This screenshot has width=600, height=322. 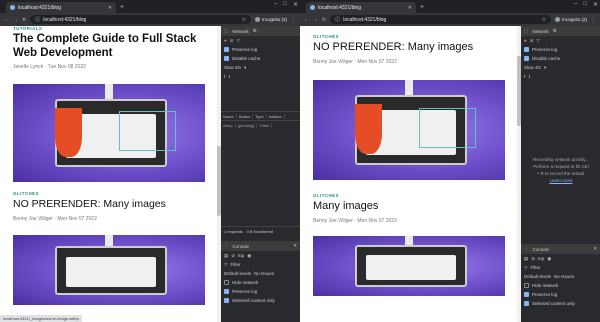 I want to click on clear-icon: ⊘, so click(x=232, y=41).